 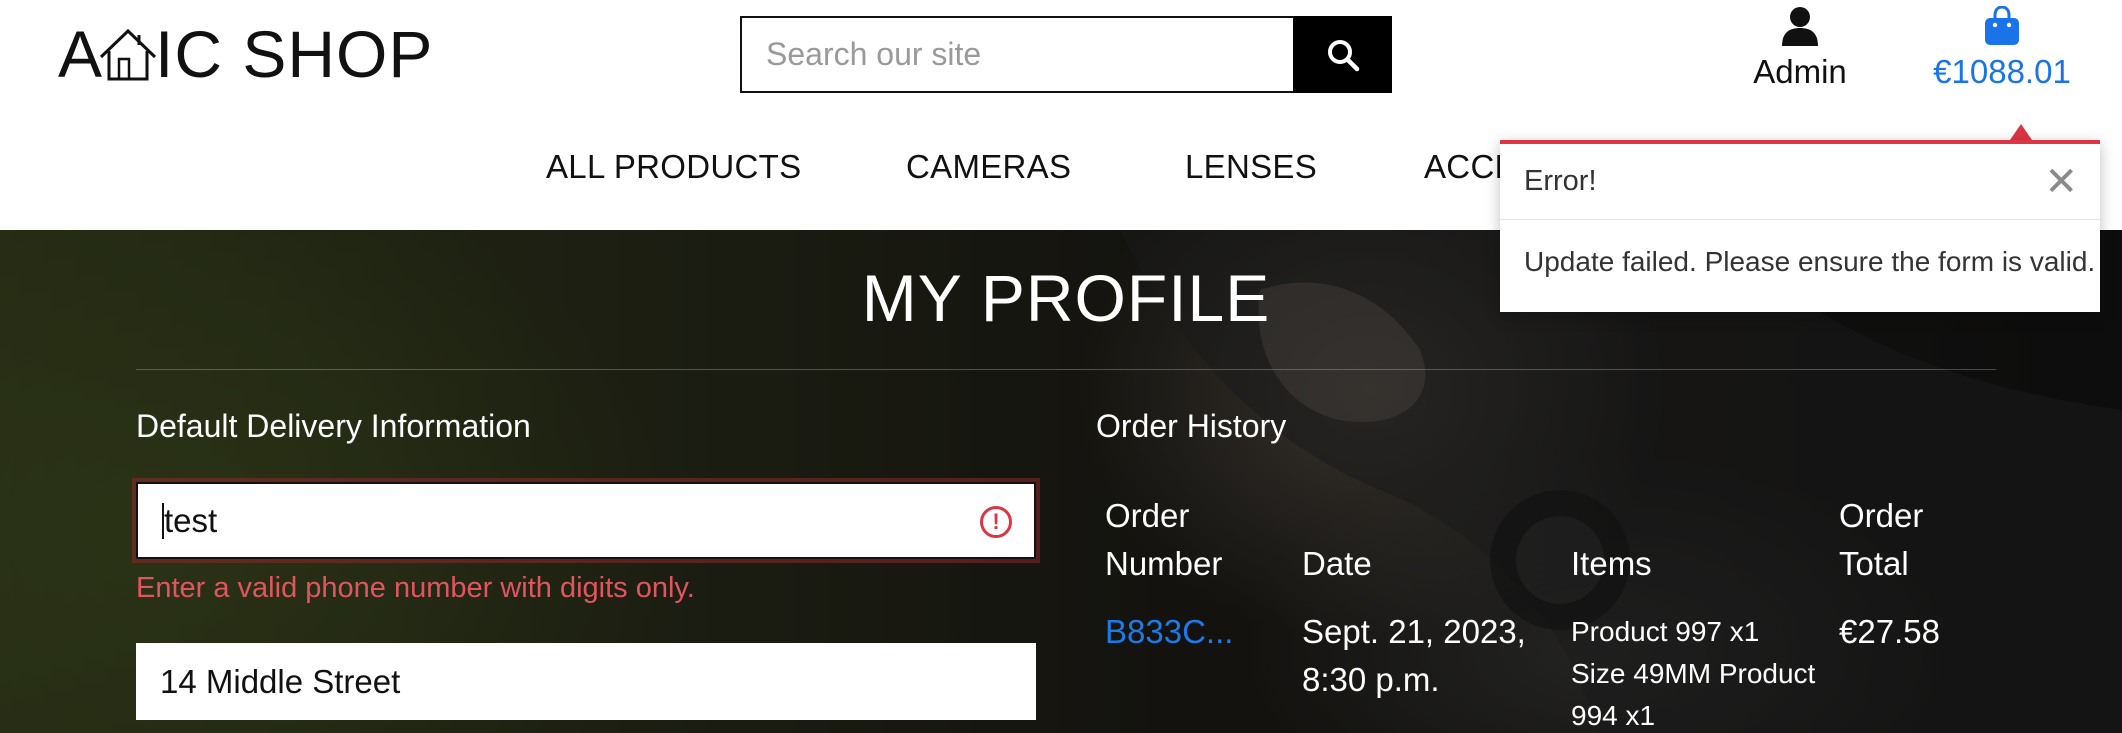 I want to click on account-link: Admin, so click(x=1800, y=48).